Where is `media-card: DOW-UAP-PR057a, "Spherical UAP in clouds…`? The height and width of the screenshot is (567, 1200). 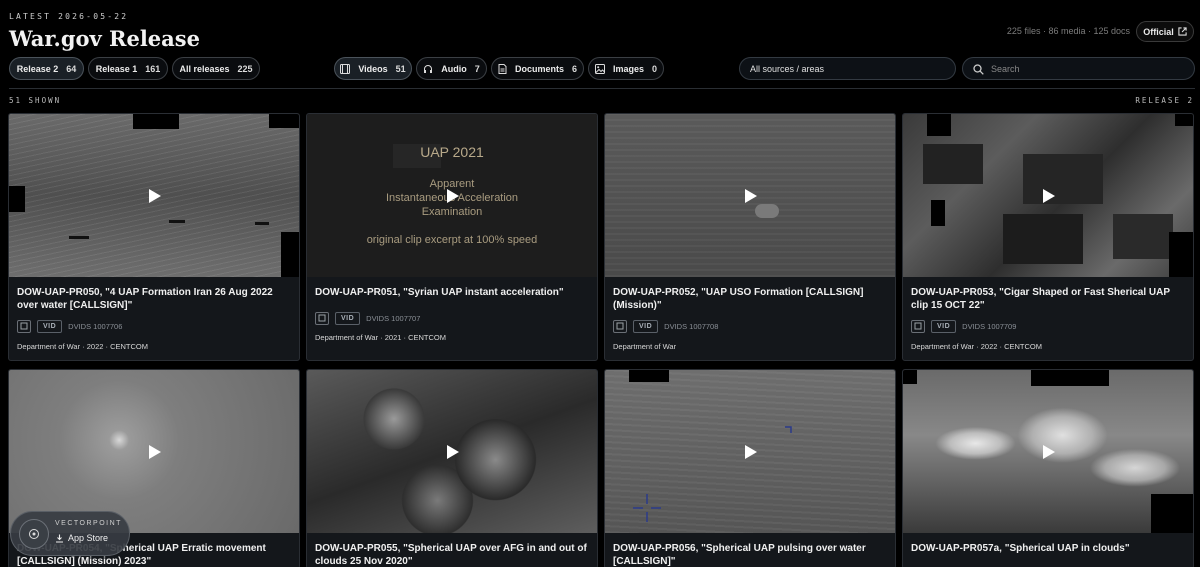 media-card: DOW-UAP-PR057a, "Spherical UAP in clouds… is located at coordinates (1048, 468).